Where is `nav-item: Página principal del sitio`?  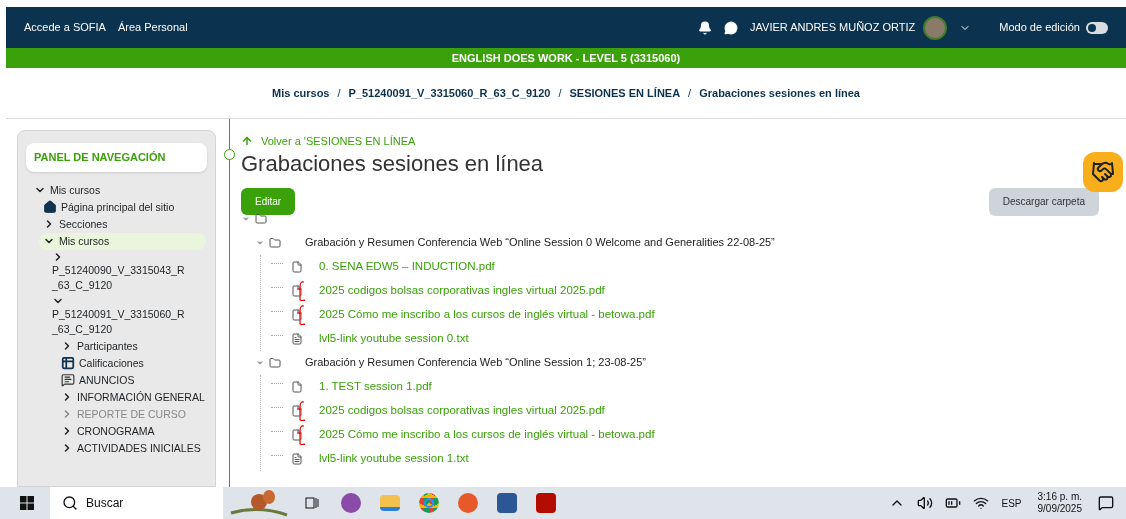
nav-item: Página principal del sitio is located at coordinates (118, 207).